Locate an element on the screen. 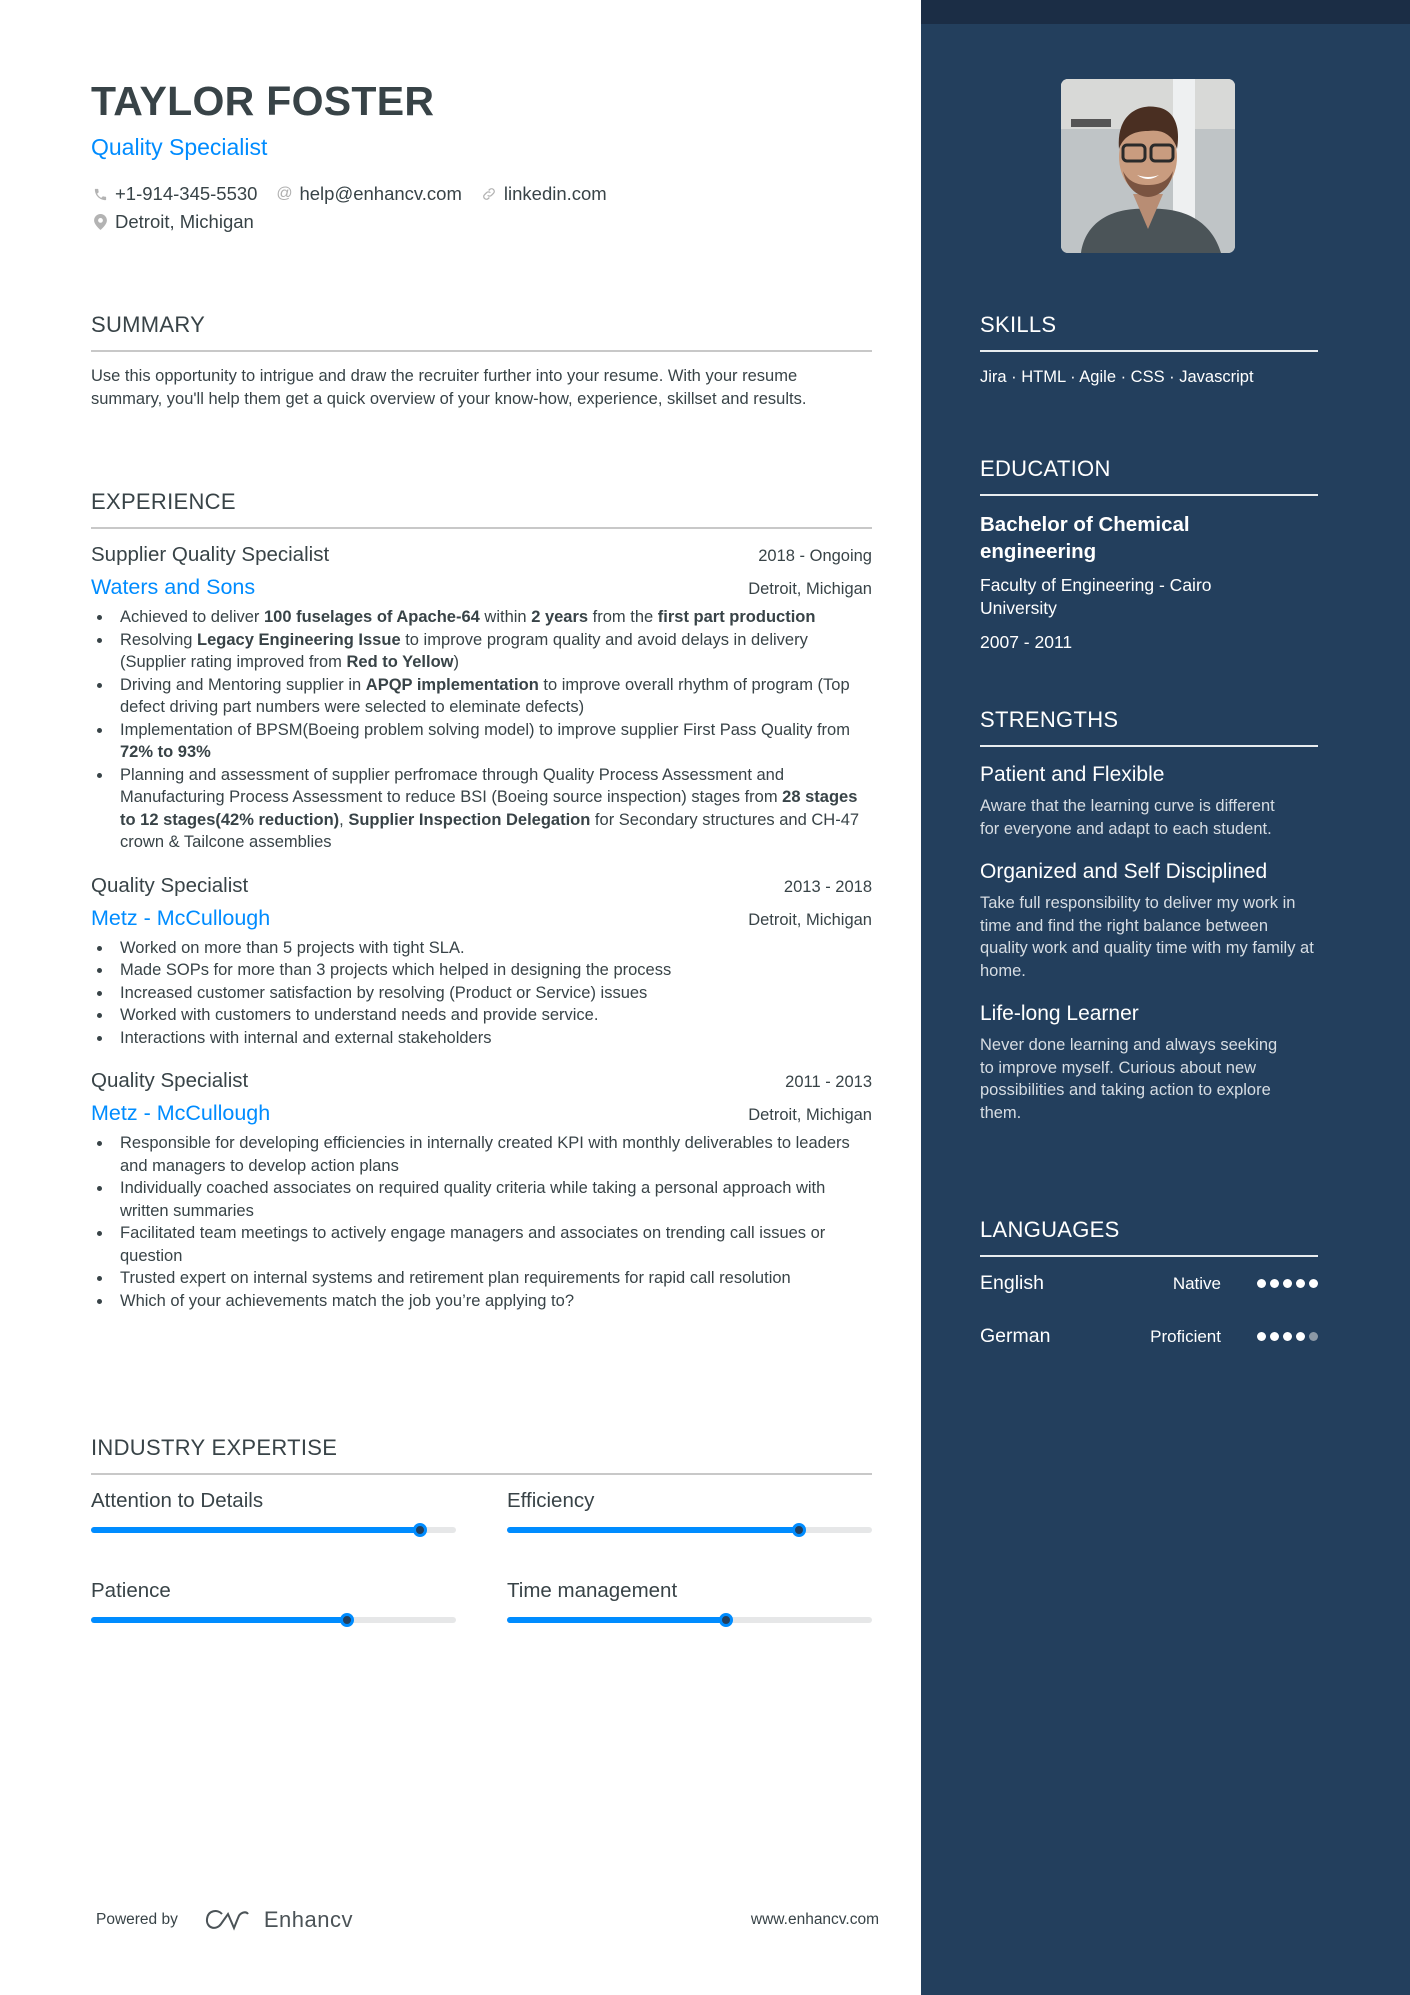 Image resolution: width=1410 pixels, height=1995 pixels. enhancv-logo-icon is located at coordinates (227, 1920).